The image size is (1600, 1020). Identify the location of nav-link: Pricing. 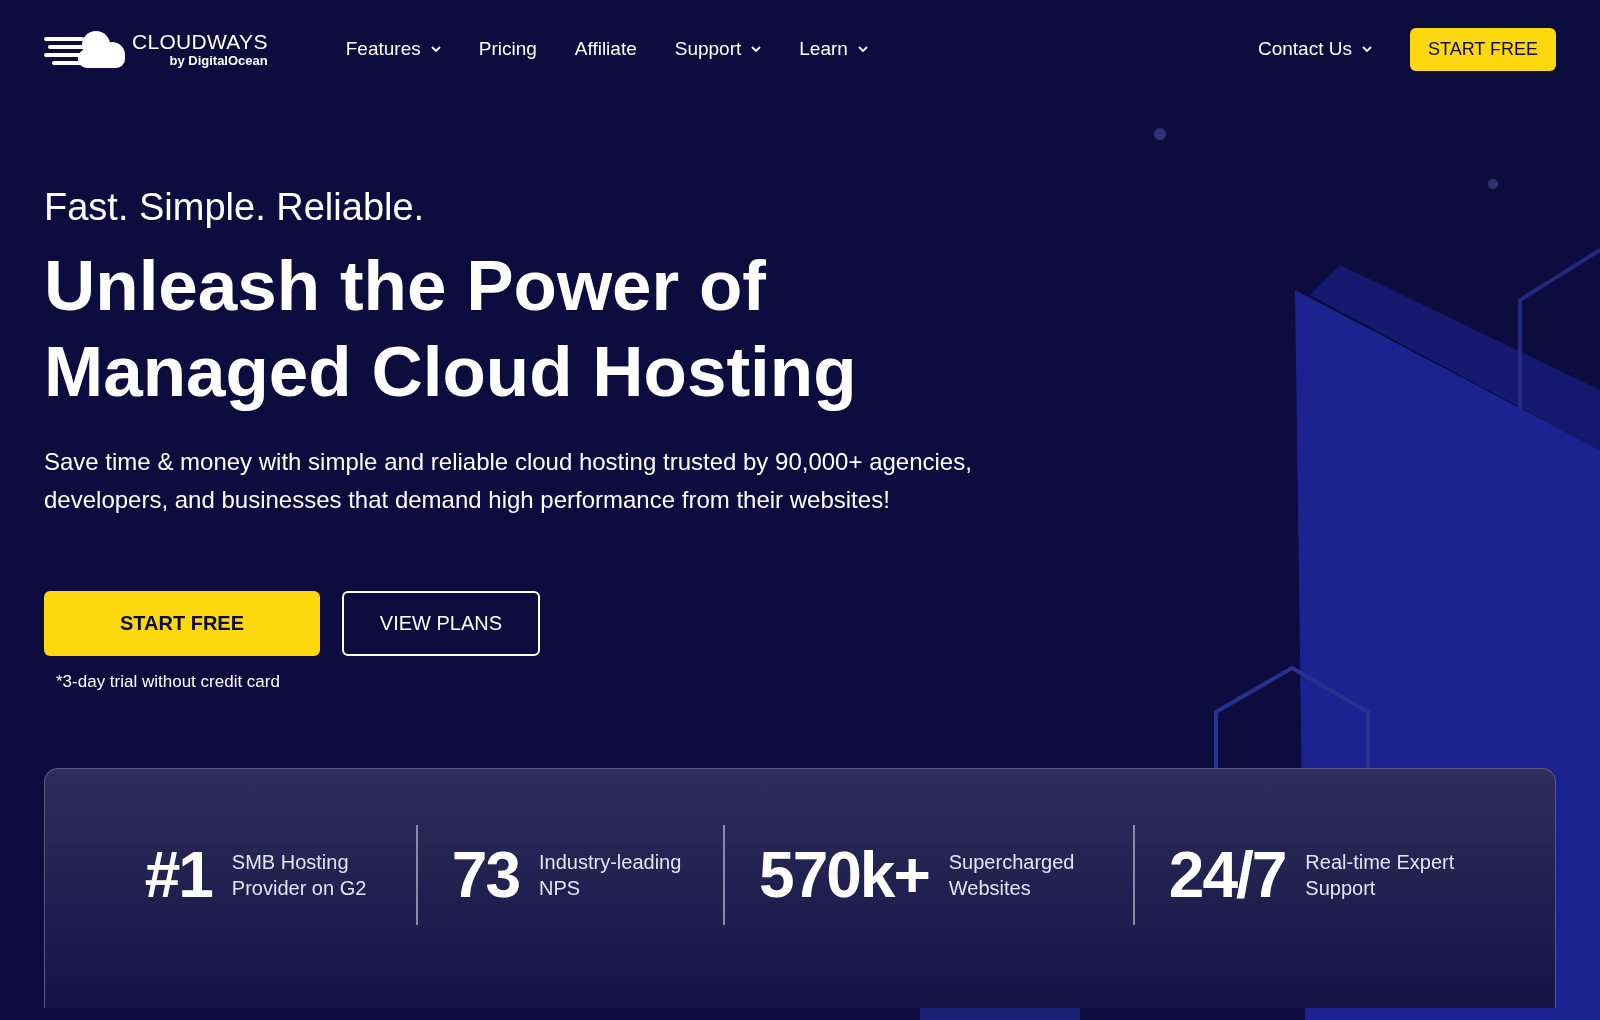
(507, 49).